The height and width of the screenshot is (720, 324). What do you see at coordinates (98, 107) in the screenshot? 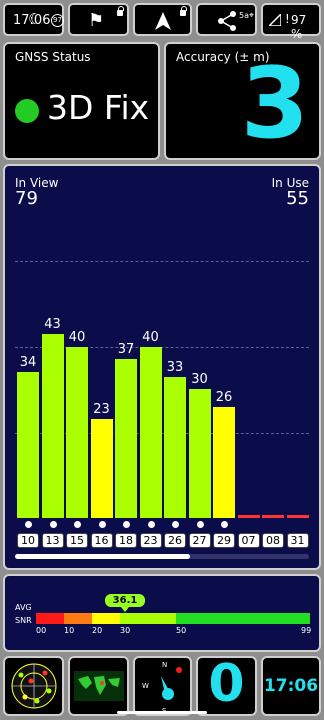
I see `gnss-fix-value: 3D Fix` at bounding box center [98, 107].